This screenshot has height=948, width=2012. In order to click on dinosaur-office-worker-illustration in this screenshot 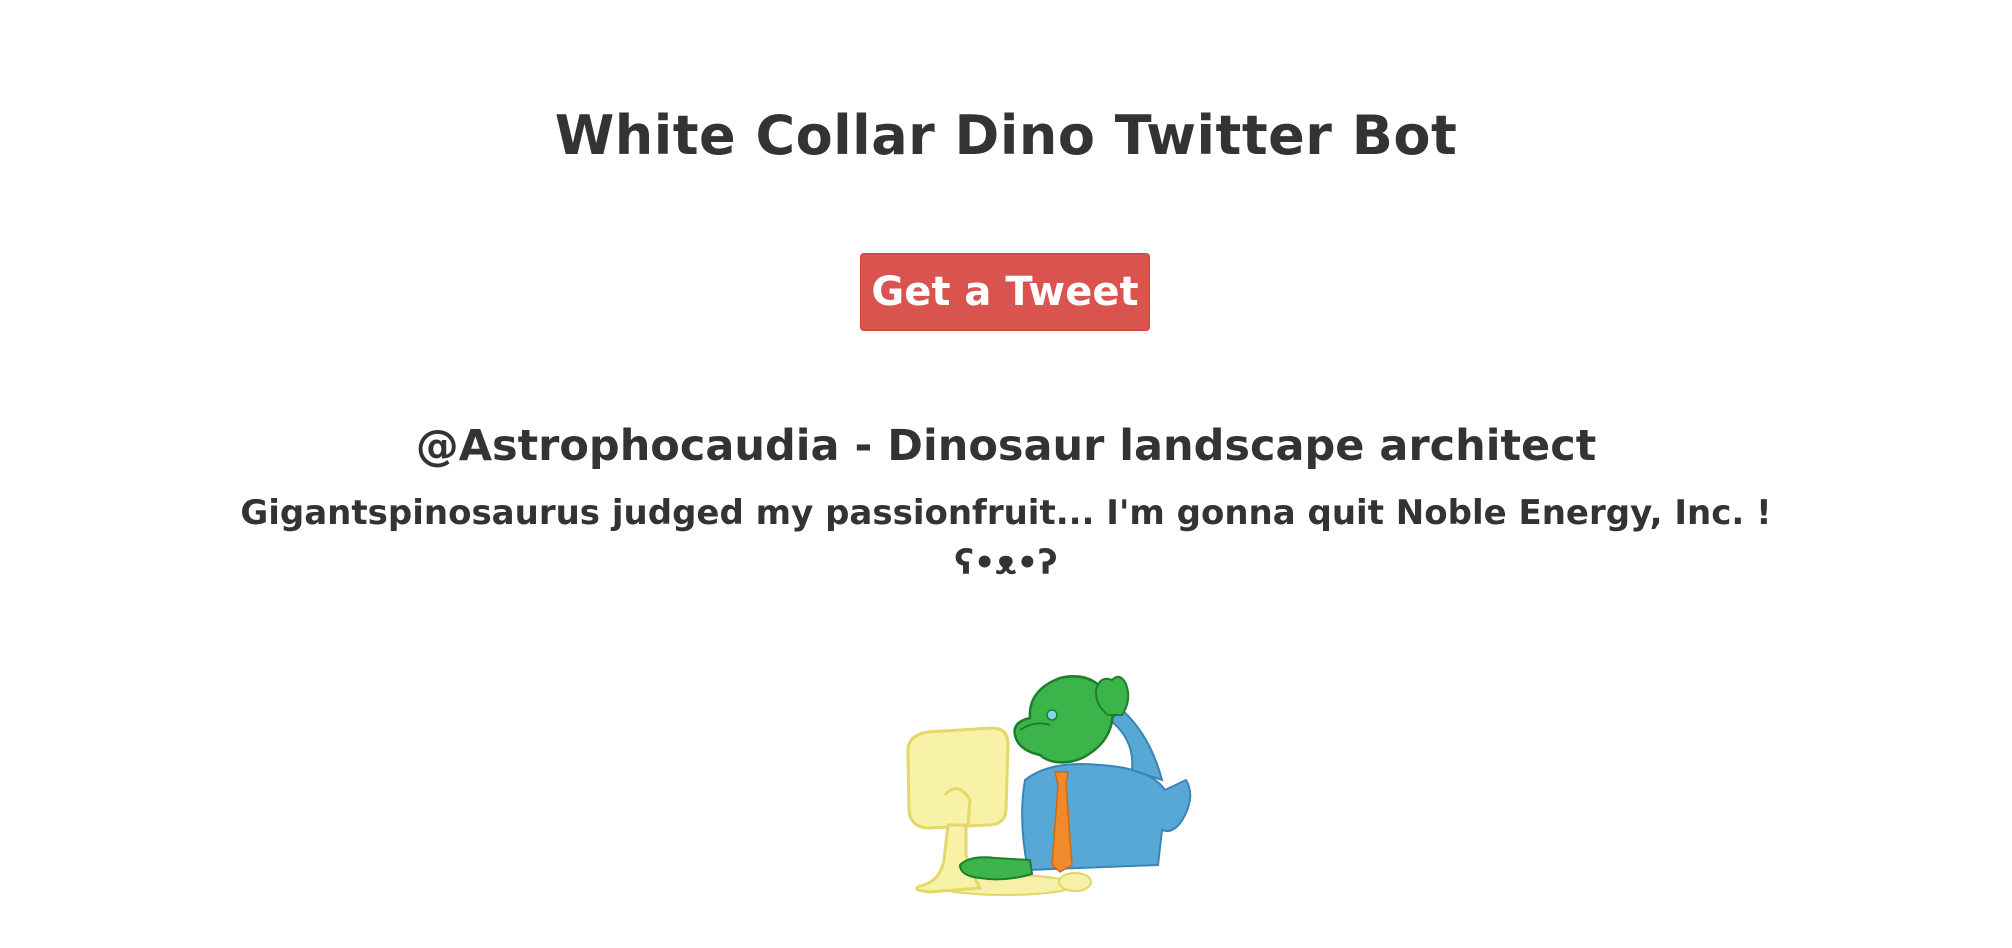, I will do `click(1049, 785)`.